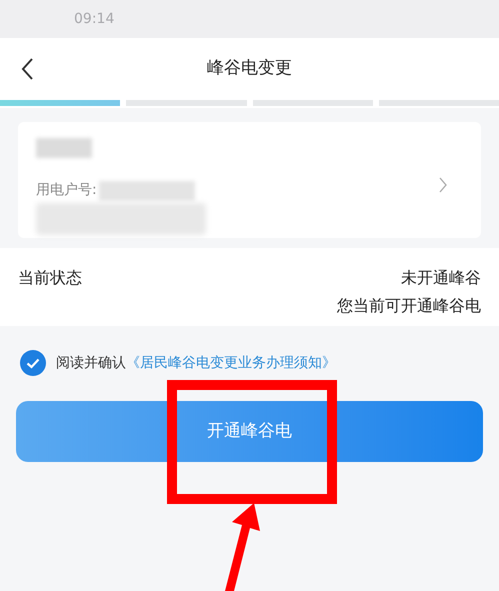 This screenshot has height=591, width=499. Describe the element at coordinates (66, 190) in the screenshot. I see `account-label: 用电户号:` at that location.